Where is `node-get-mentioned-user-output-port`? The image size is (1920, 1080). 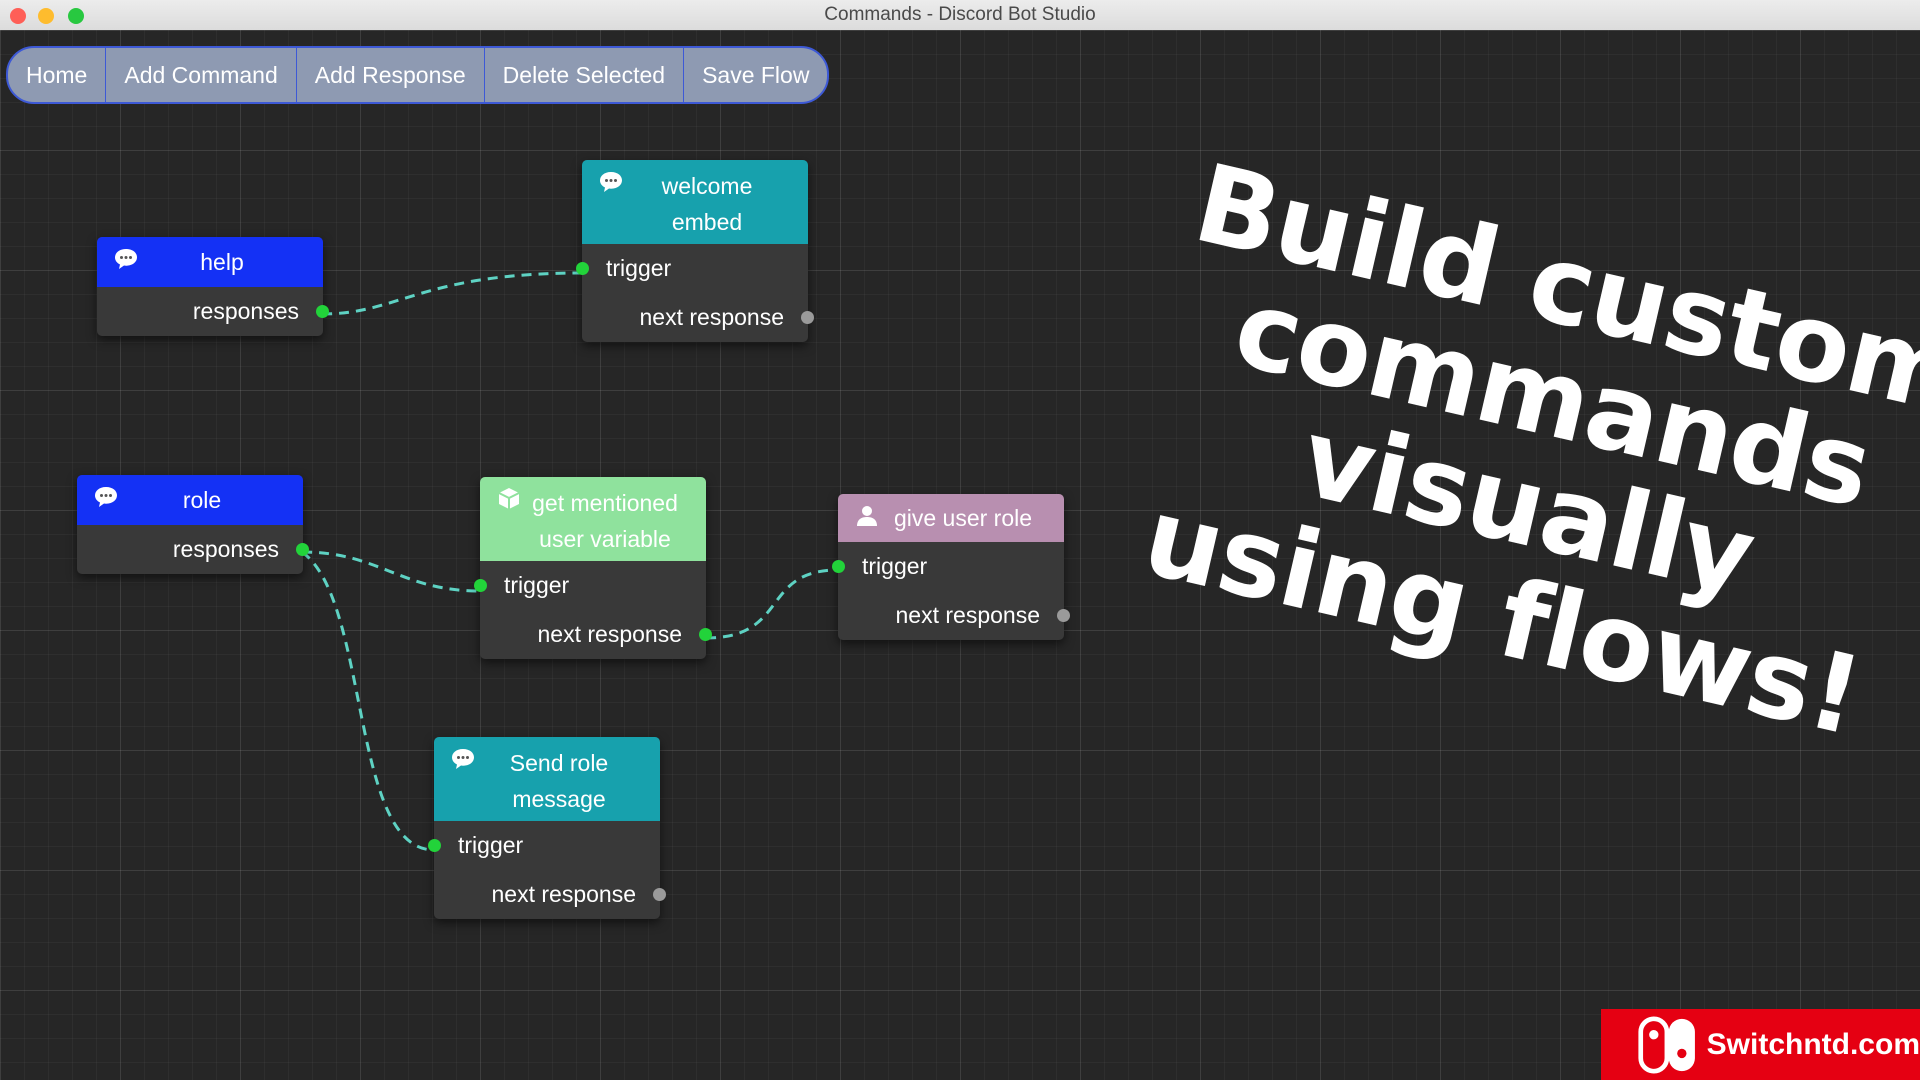
node-get-mentioned-user-output-port is located at coordinates (705, 634).